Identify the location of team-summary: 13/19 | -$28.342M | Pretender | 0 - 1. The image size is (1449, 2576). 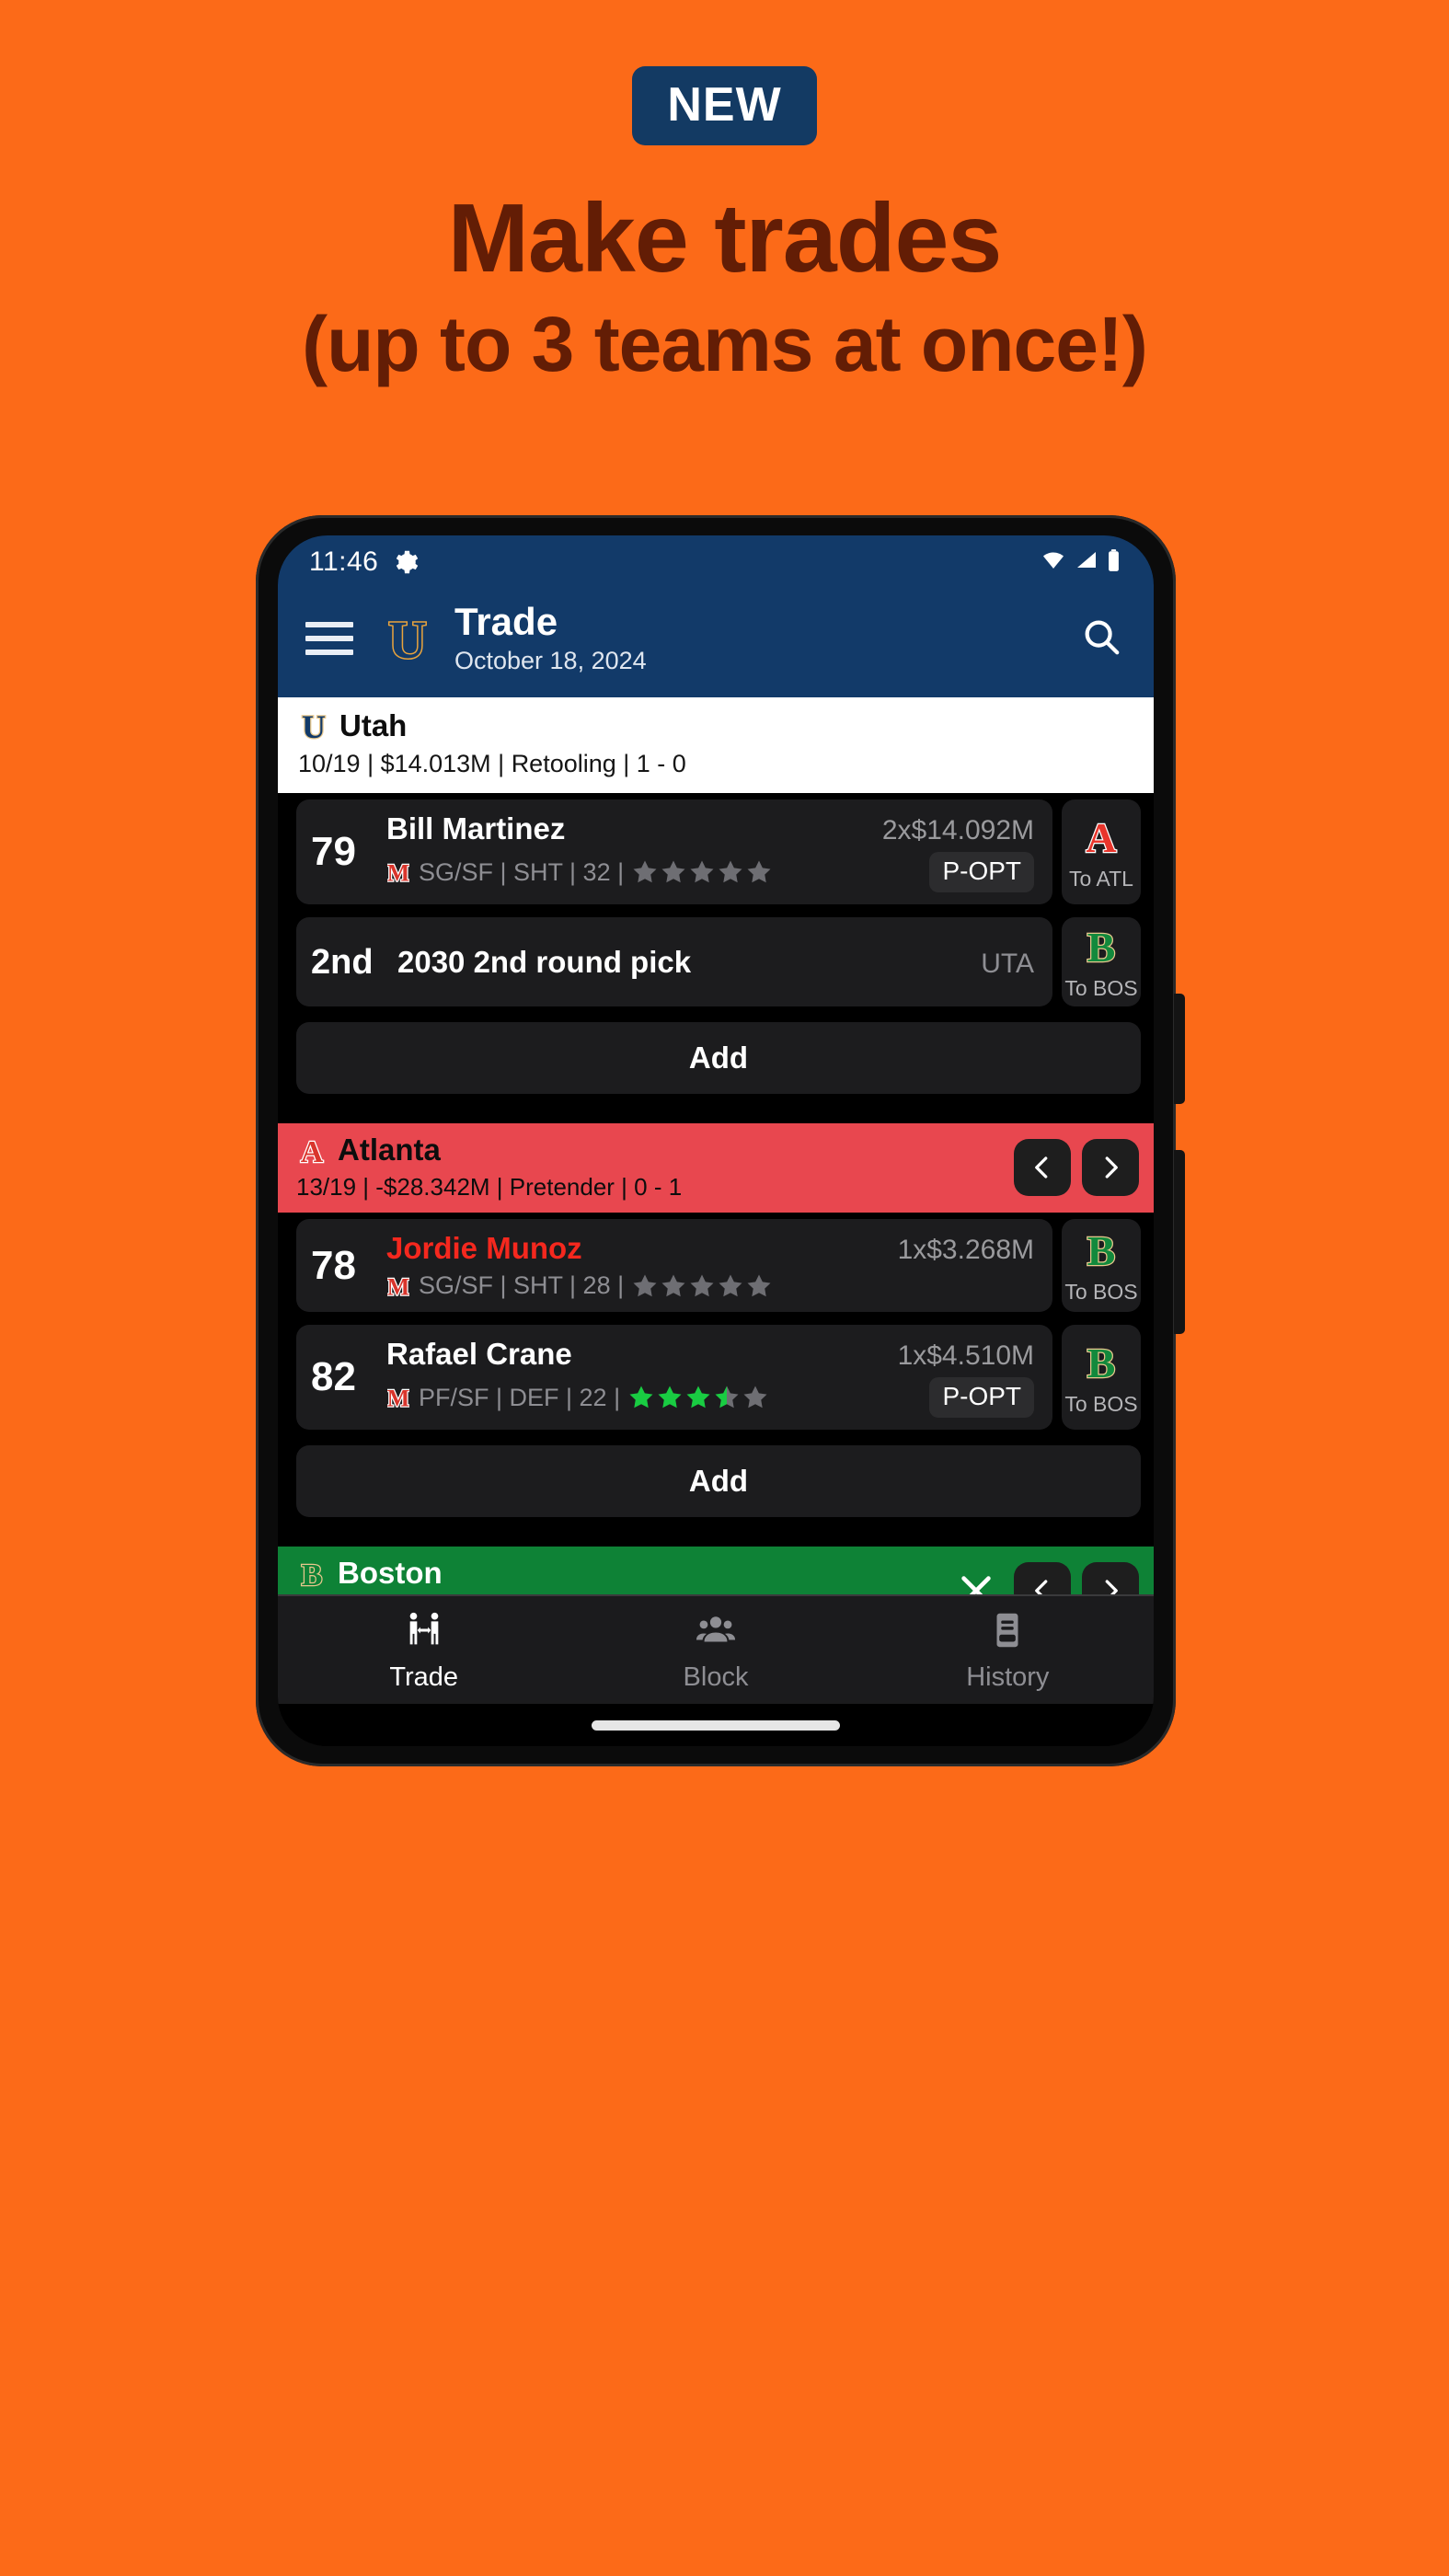
(490, 1187).